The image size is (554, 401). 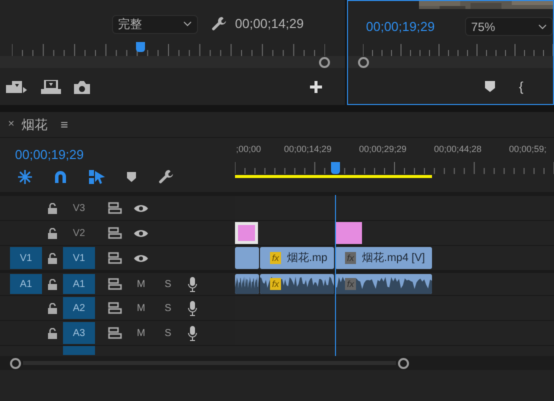 What do you see at coordinates (34, 124) in the screenshot?
I see `timeline-tab: 烟花` at bounding box center [34, 124].